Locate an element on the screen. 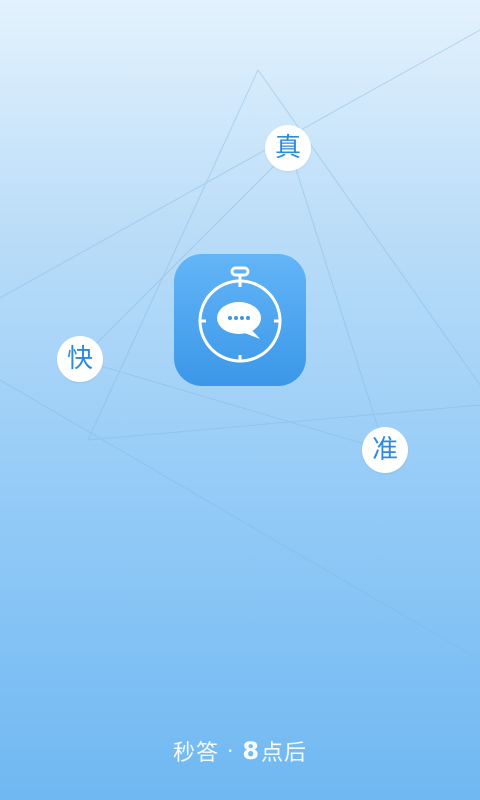 Image resolution: width=480 pixels, height=800 pixels. footer-branding: 秒答 · 8 点后 is located at coordinates (240, 751).